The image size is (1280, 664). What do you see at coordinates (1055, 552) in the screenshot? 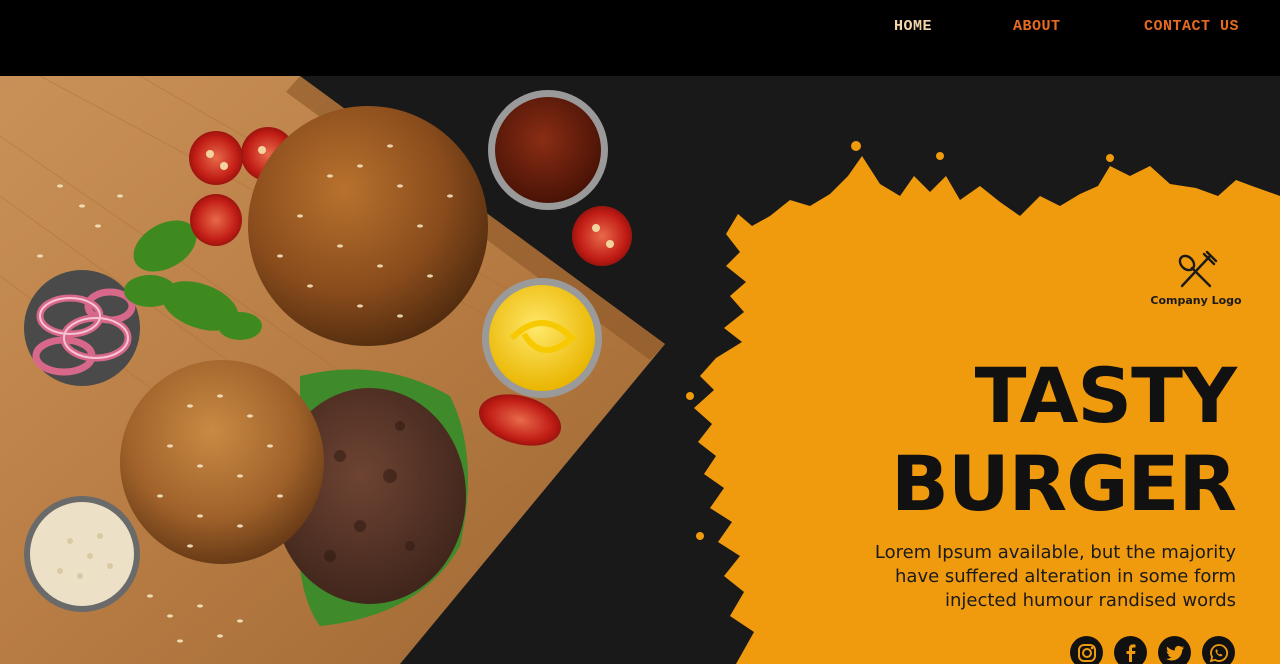
I see `description-line-1: Lorem Ipsum available, but the majority` at bounding box center [1055, 552].